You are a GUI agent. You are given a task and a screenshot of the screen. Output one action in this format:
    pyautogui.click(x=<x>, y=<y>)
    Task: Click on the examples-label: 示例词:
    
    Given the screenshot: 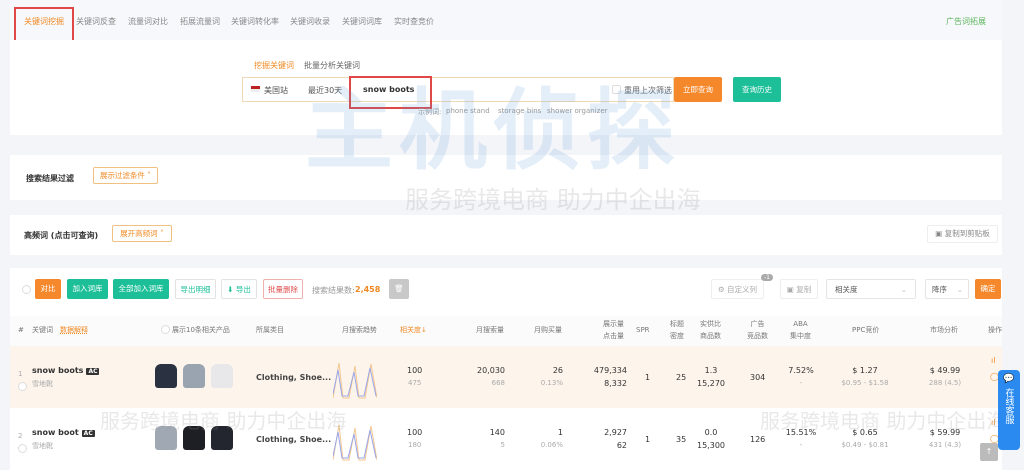 What is the action you would take?
    pyautogui.click(x=430, y=112)
    